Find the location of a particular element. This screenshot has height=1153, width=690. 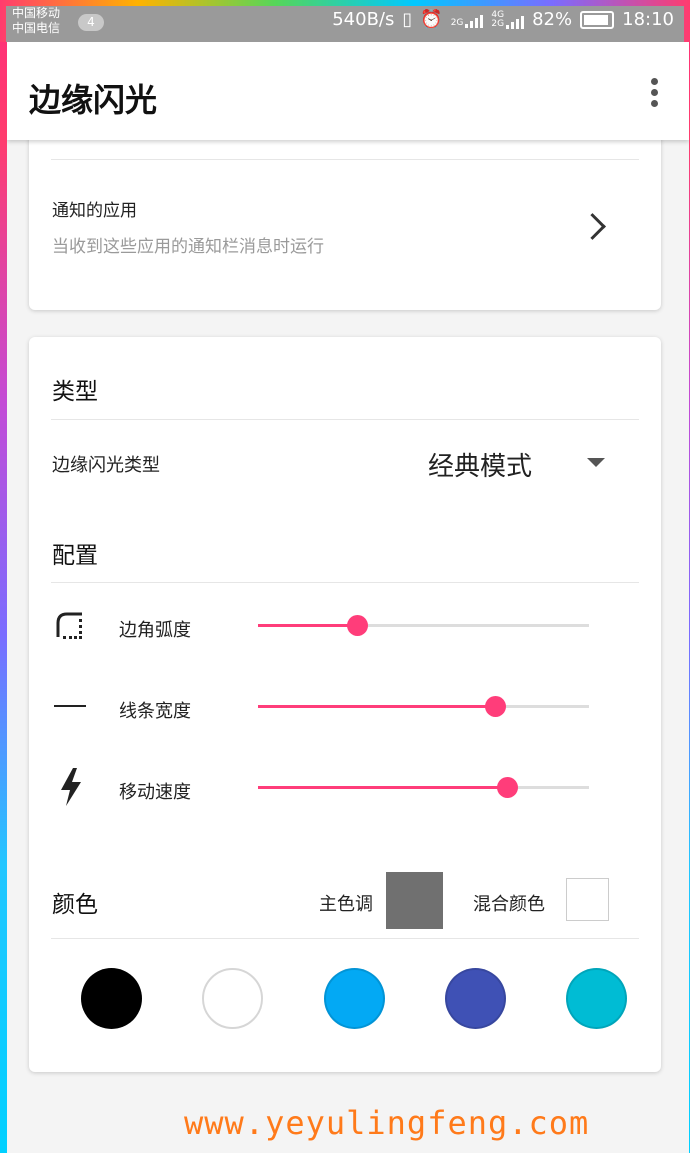

slider-row-width: 线条宽度 is located at coordinates (345, 713).